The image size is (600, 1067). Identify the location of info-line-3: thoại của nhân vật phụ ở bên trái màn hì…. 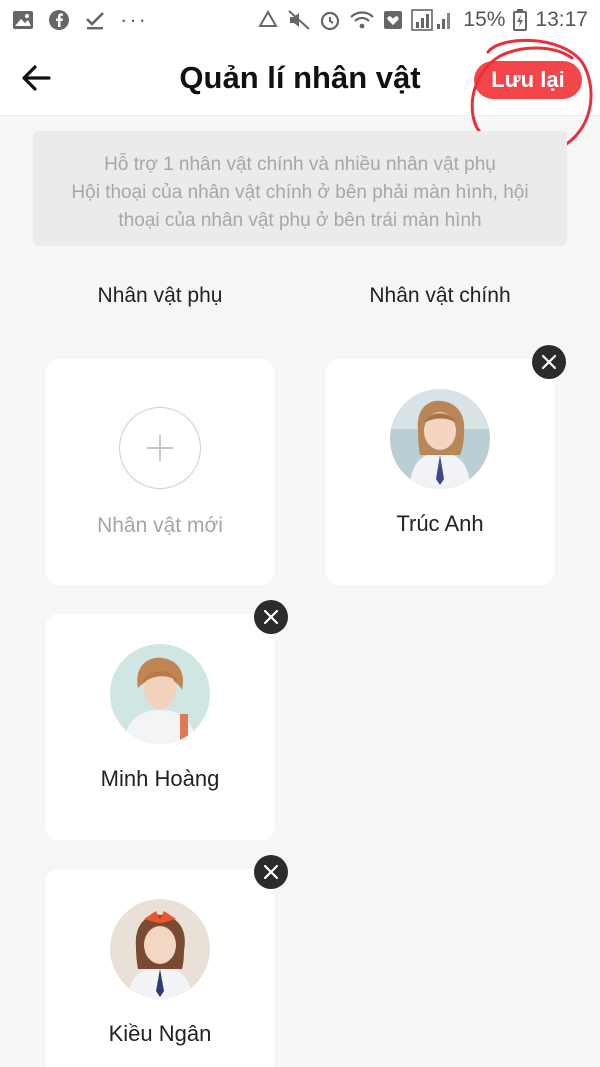
(300, 220).